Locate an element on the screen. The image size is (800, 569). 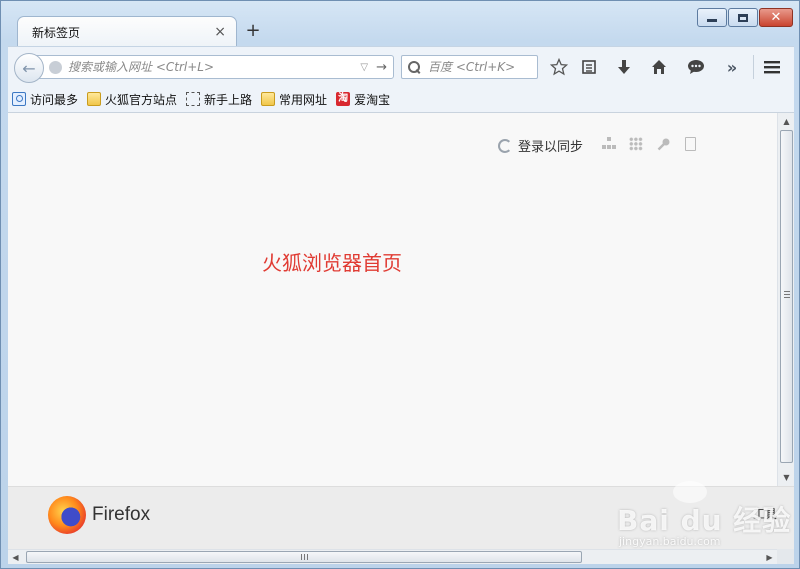
scroll-up-icon: ▲ is located at coordinates (786, 121).